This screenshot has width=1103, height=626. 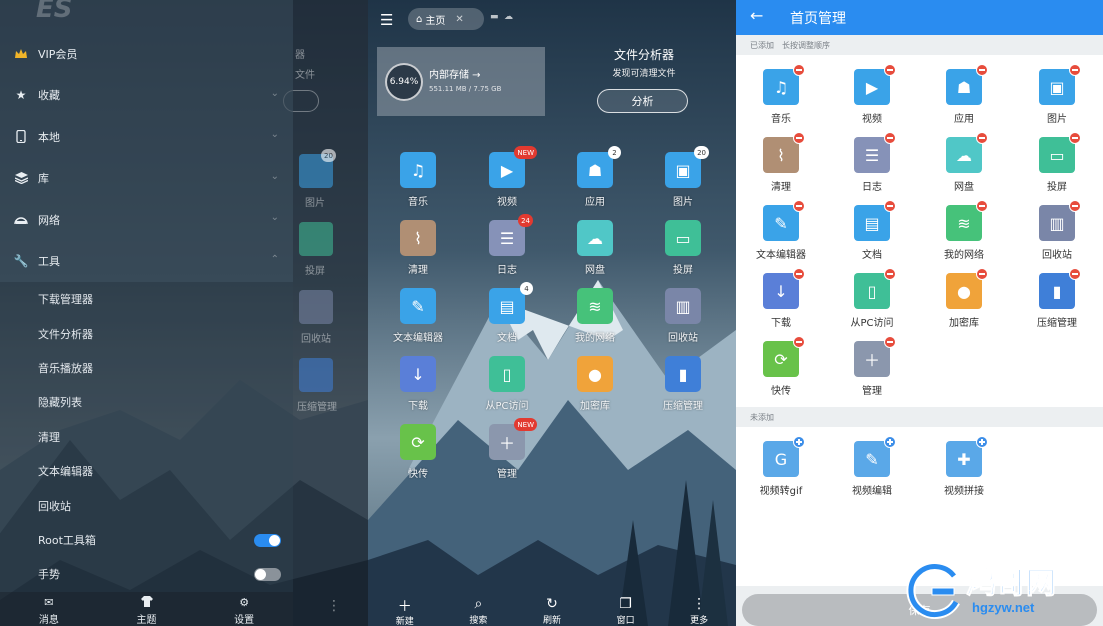 What do you see at coordinates (405, 609) in the screenshot?
I see `new-button: ＋ 新建` at bounding box center [405, 609].